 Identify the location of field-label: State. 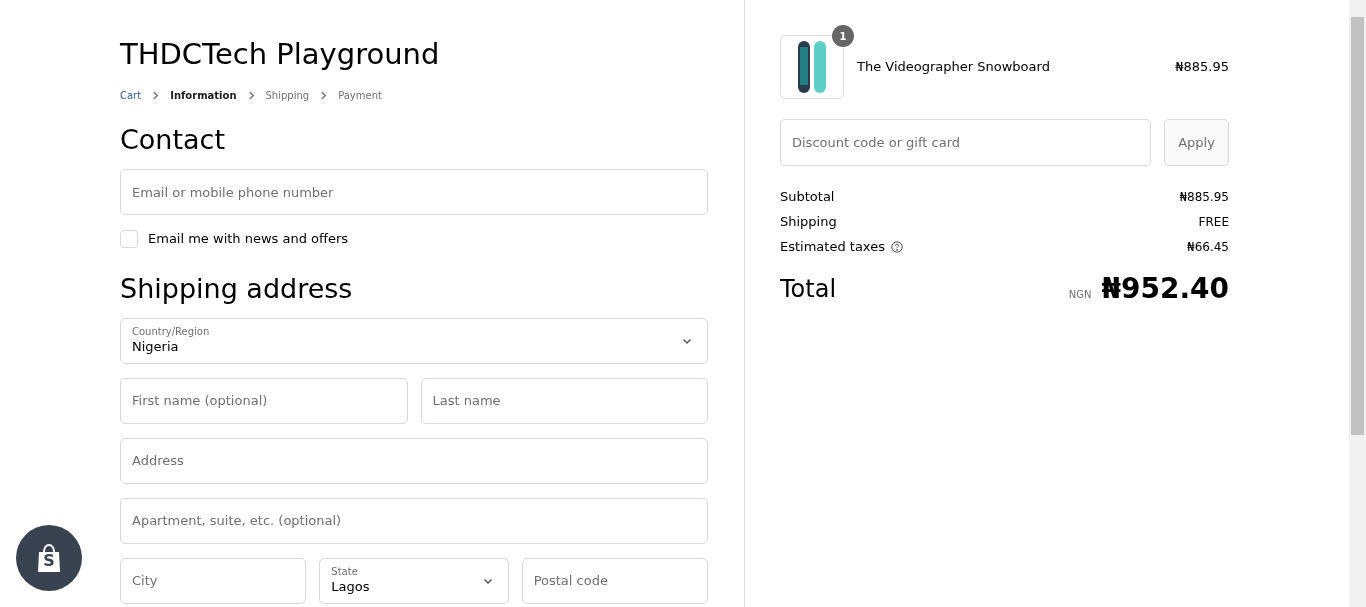
(344, 572).